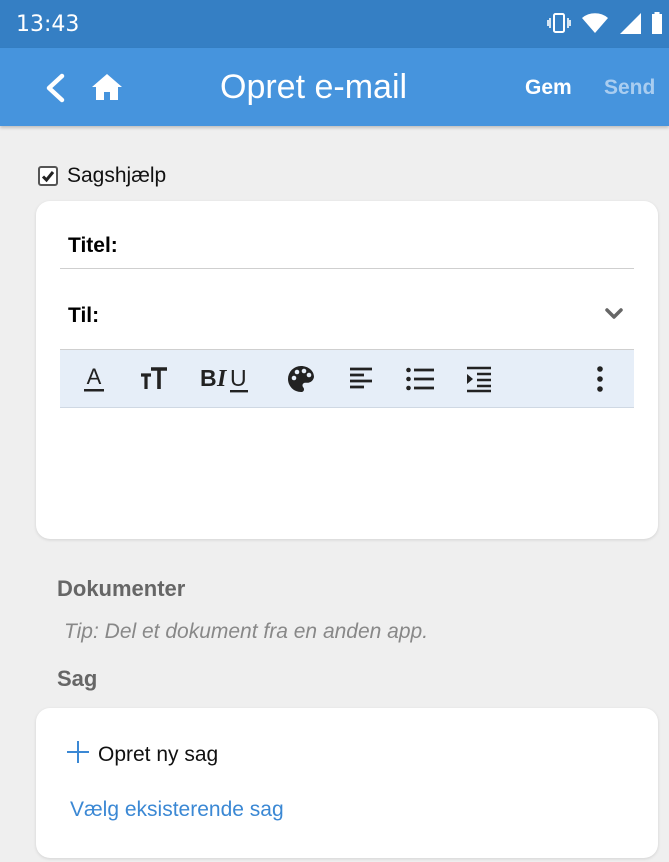  Describe the element at coordinates (48, 176) in the screenshot. I see `case-help-checkbox` at that location.